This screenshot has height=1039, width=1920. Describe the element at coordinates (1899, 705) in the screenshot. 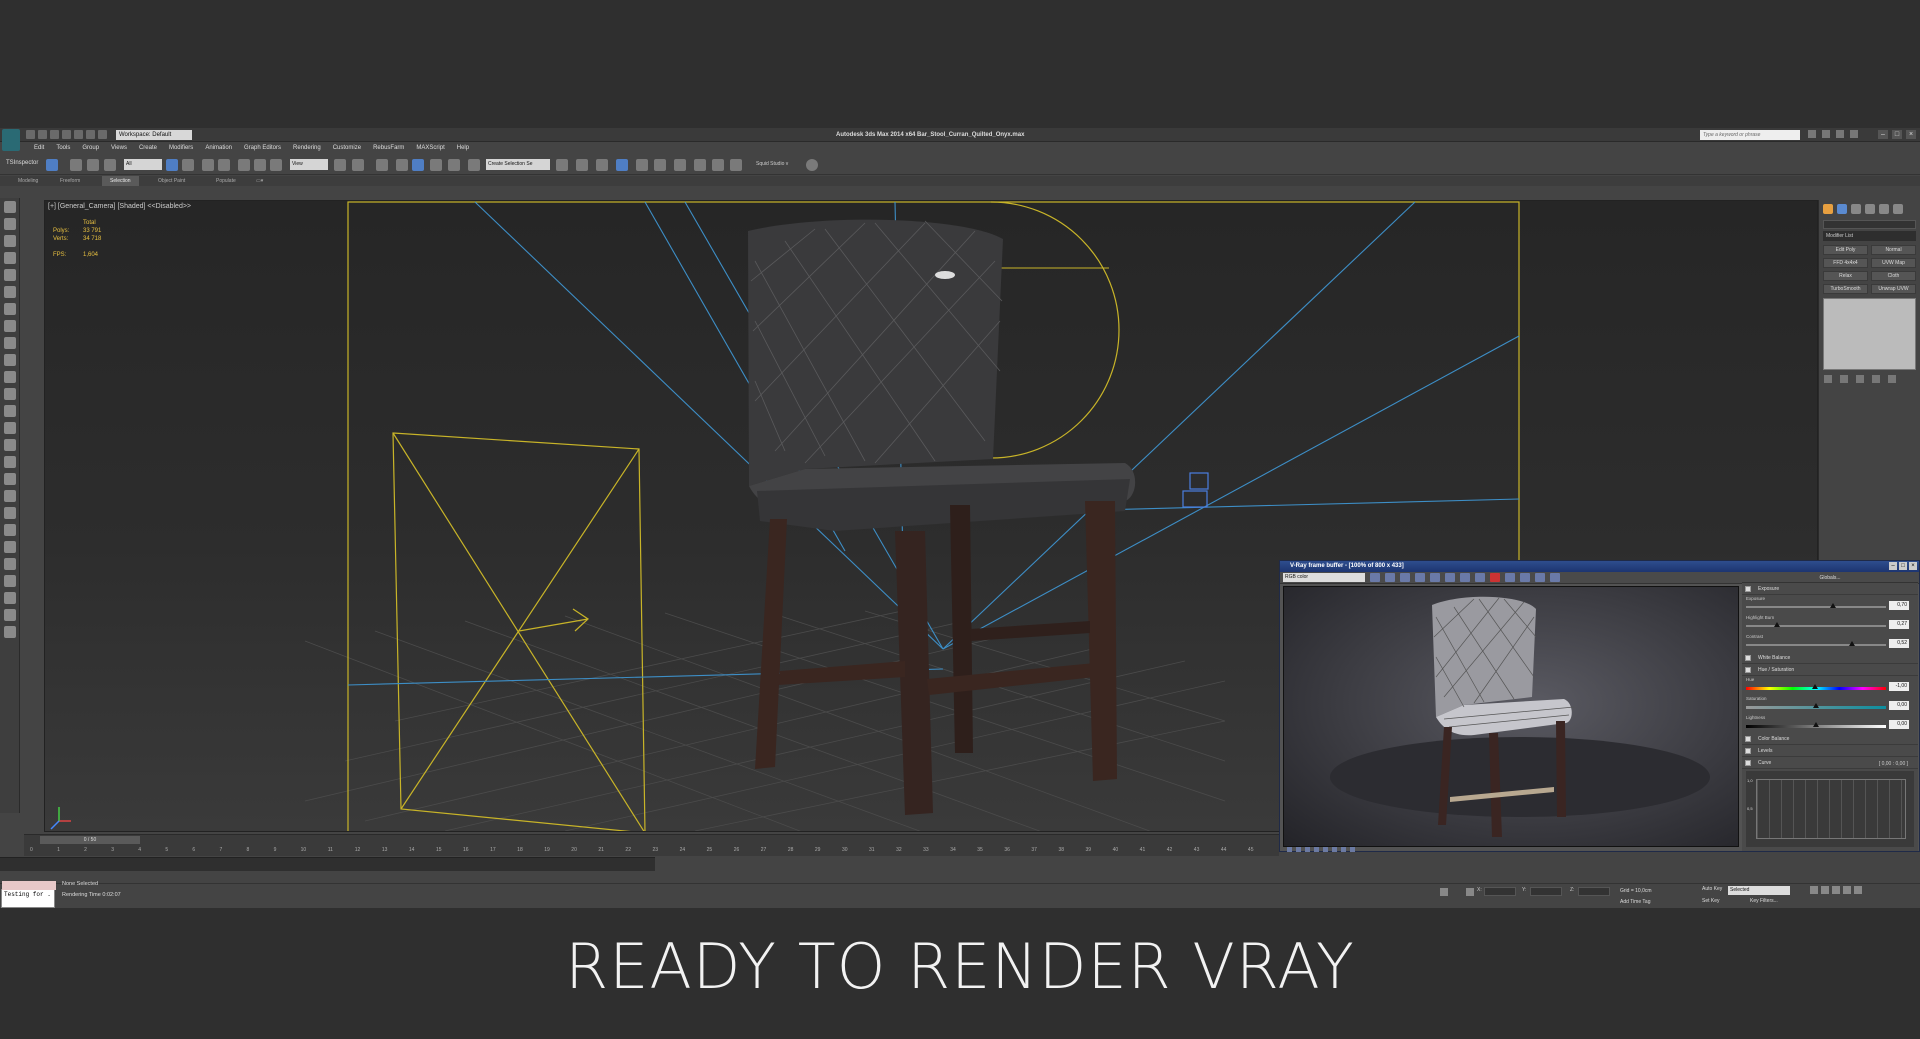

I see `saturation-value-field: 0,00` at that location.